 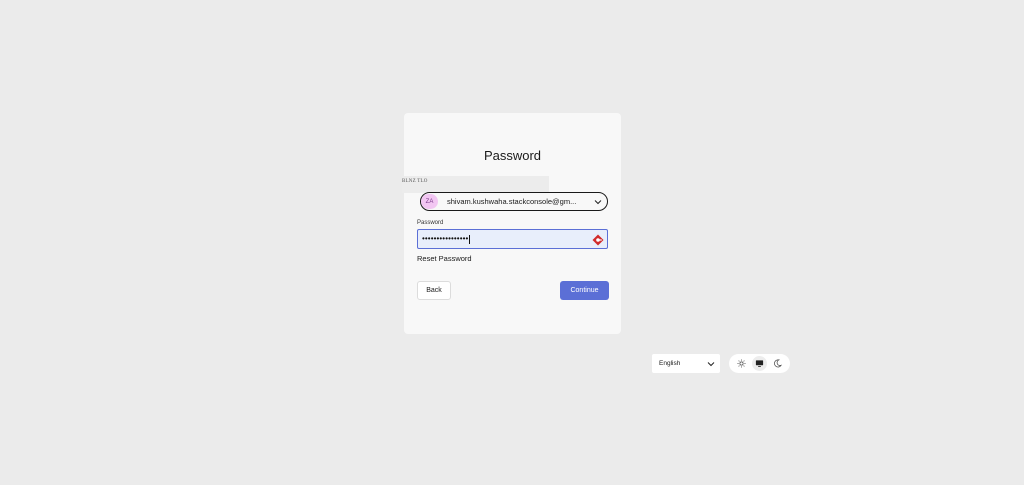 I want to click on password-manager-icon, so click(x=598, y=239).